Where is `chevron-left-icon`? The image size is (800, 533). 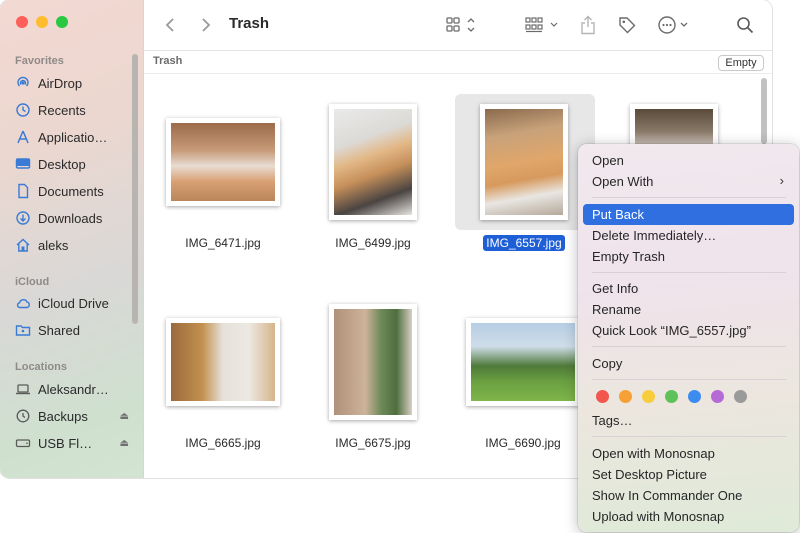
chevron-left-icon is located at coordinates (169, 25).